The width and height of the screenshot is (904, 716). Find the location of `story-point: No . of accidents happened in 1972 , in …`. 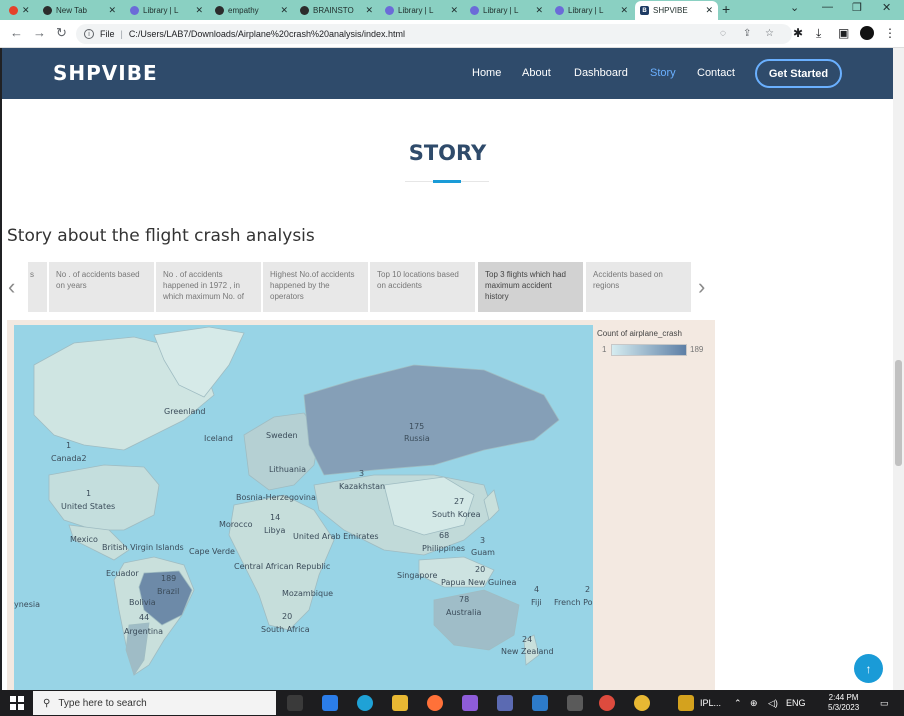

story-point: No . of accidents happened in 1972 , in … is located at coordinates (208, 287).